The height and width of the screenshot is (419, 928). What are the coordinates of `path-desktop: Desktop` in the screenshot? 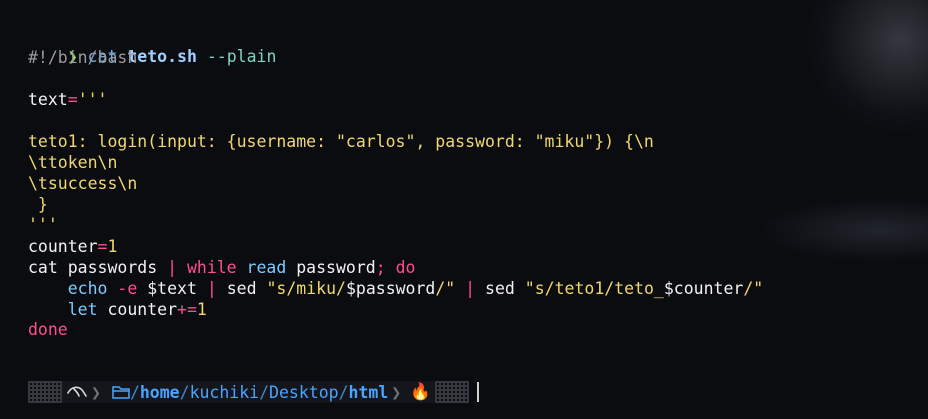 It's located at (304, 392).